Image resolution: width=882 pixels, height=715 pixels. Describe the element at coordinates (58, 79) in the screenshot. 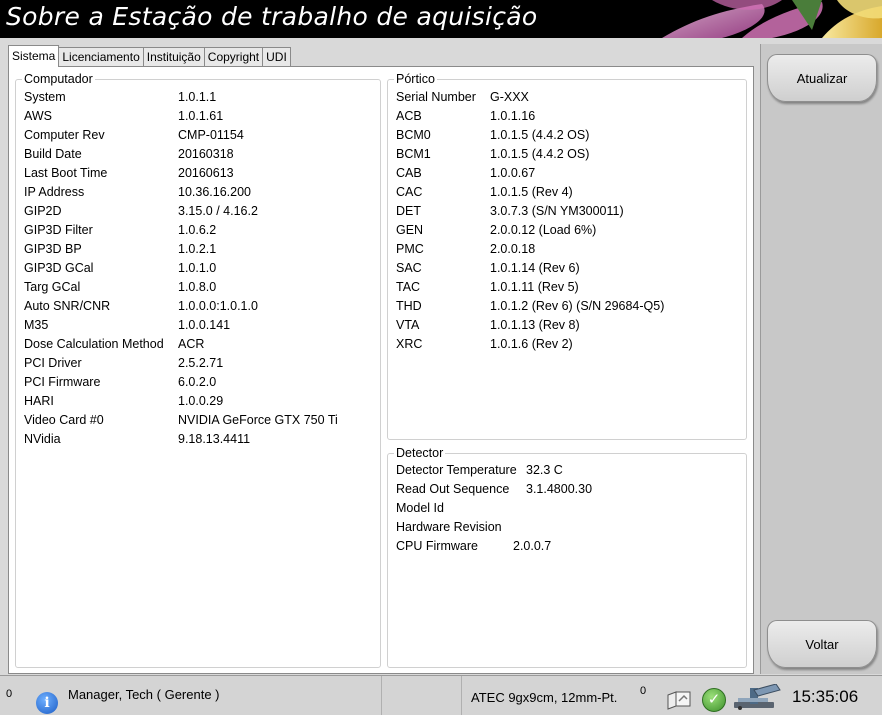

I see `computador-legend: Computador` at that location.